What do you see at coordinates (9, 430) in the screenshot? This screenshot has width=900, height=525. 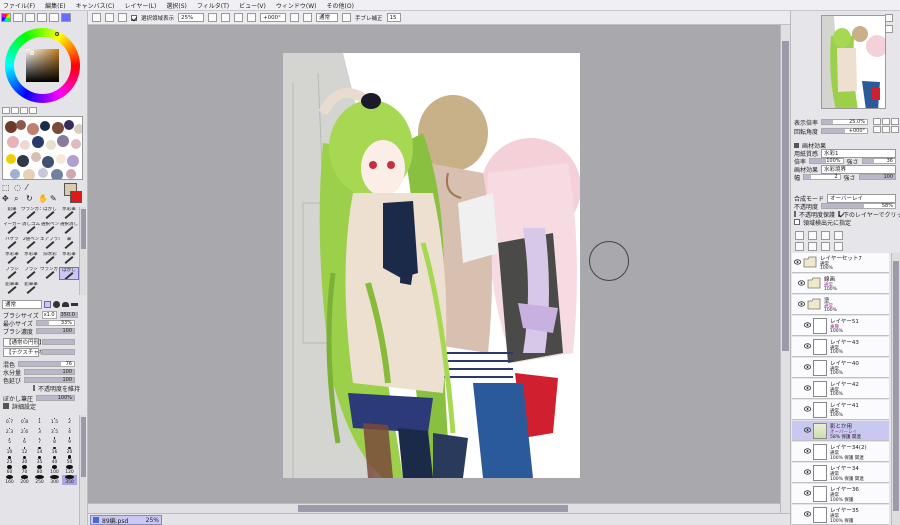 I see `brush-size-preset: 2.3` at bounding box center [9, 430].